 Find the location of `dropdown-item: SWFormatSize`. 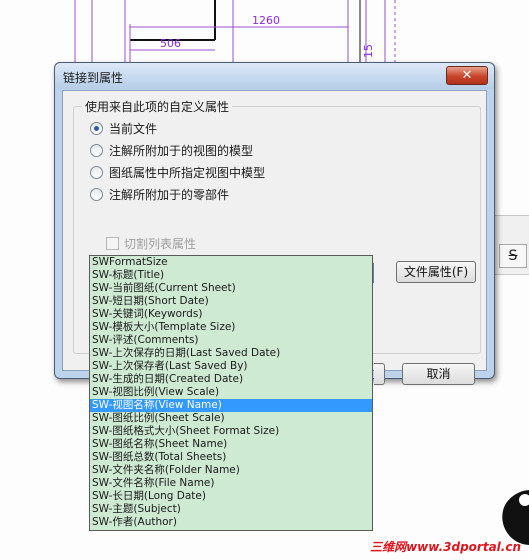

dropdown-item: SWFormatSize is located at coordinates (231, 262).